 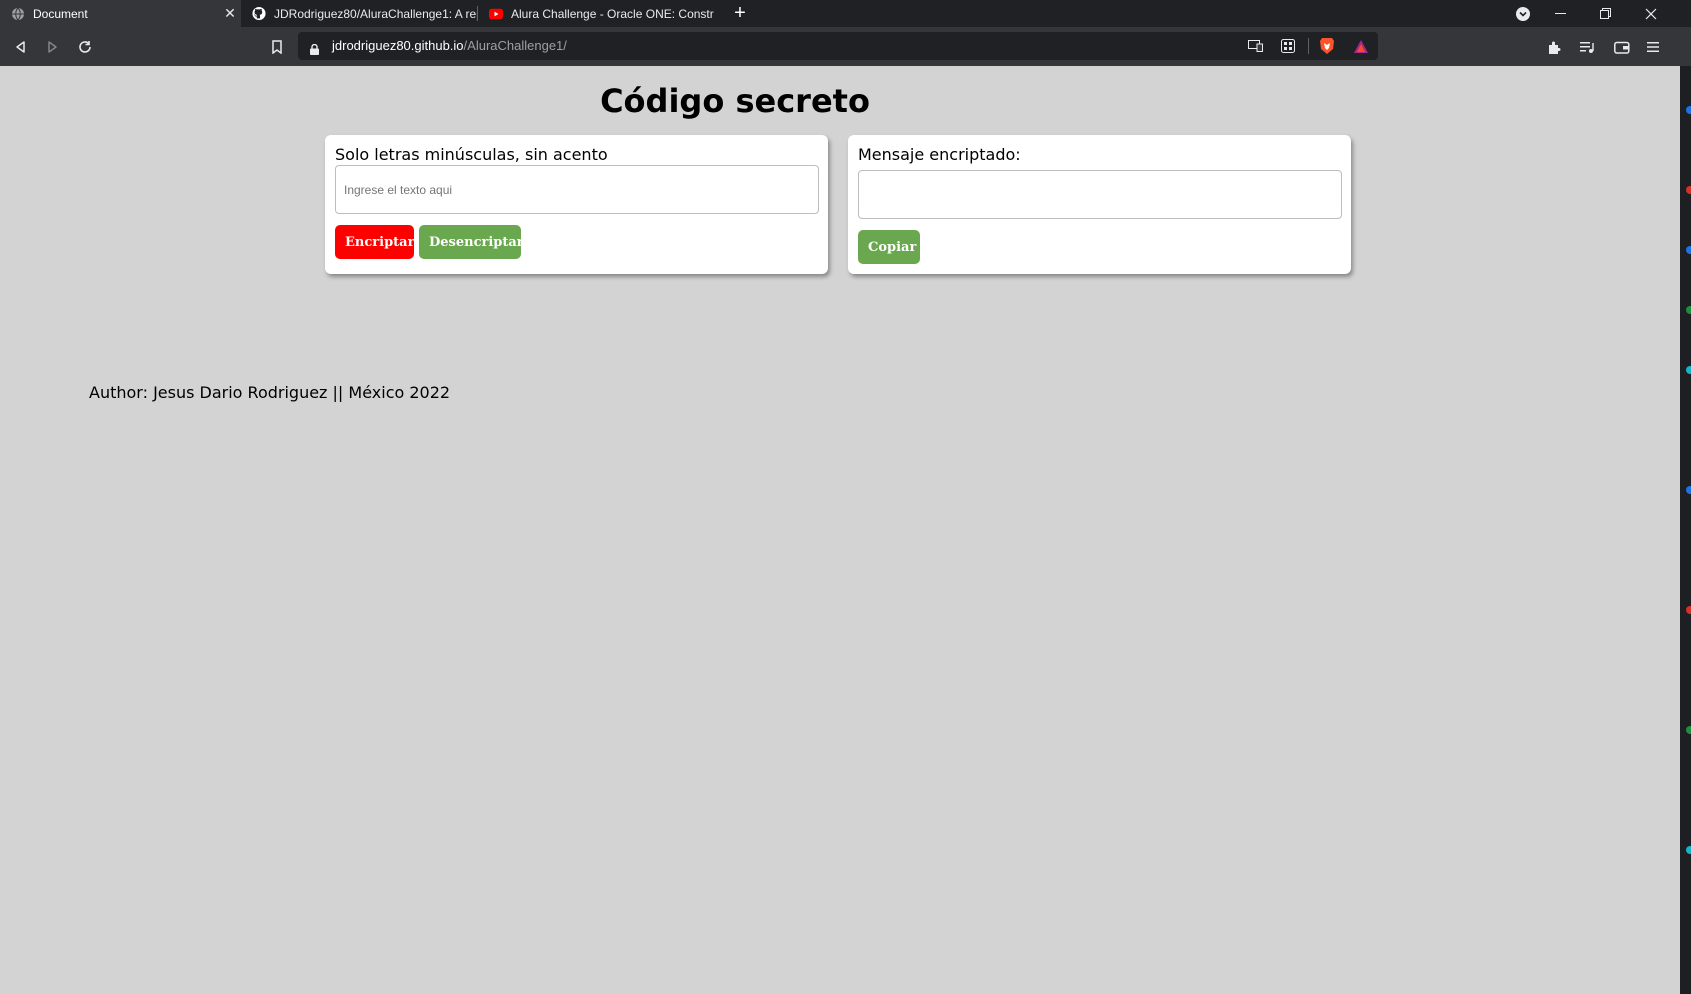 What do you see at coordinates (1651, 13) in the screenshot?
I see `close-window-icon` at bounding box center [1651, 13].